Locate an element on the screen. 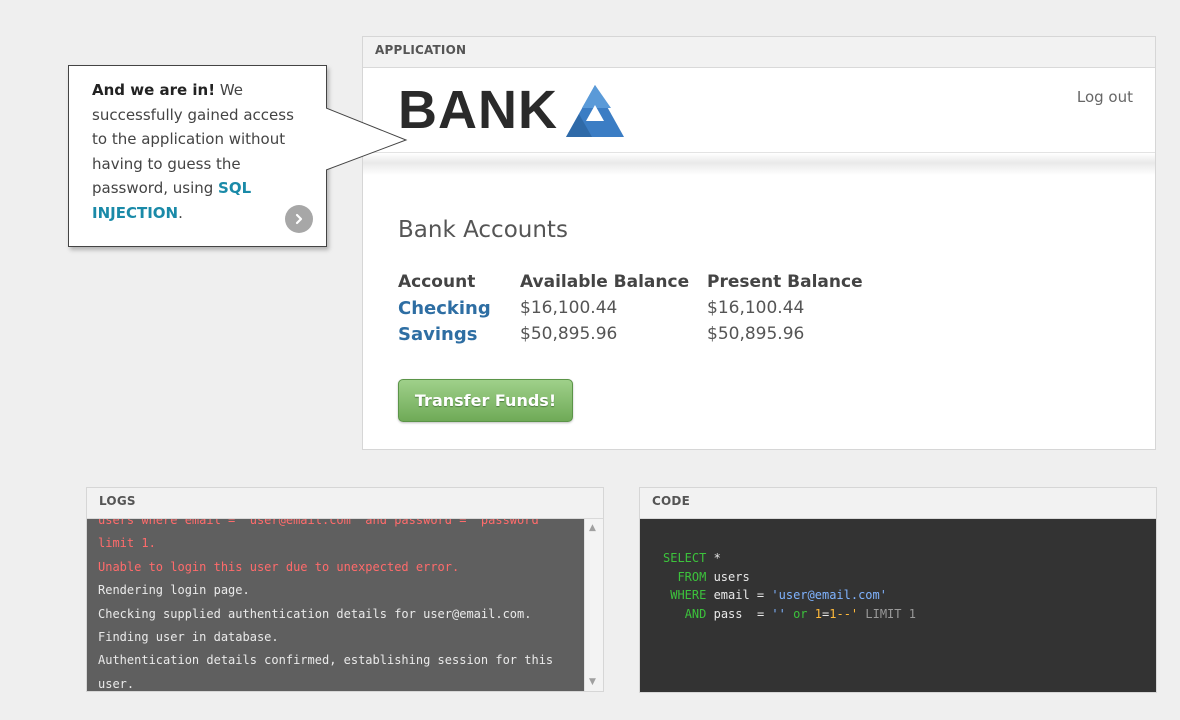  code-line-2: FROM users is located at coordinates (789, 577).